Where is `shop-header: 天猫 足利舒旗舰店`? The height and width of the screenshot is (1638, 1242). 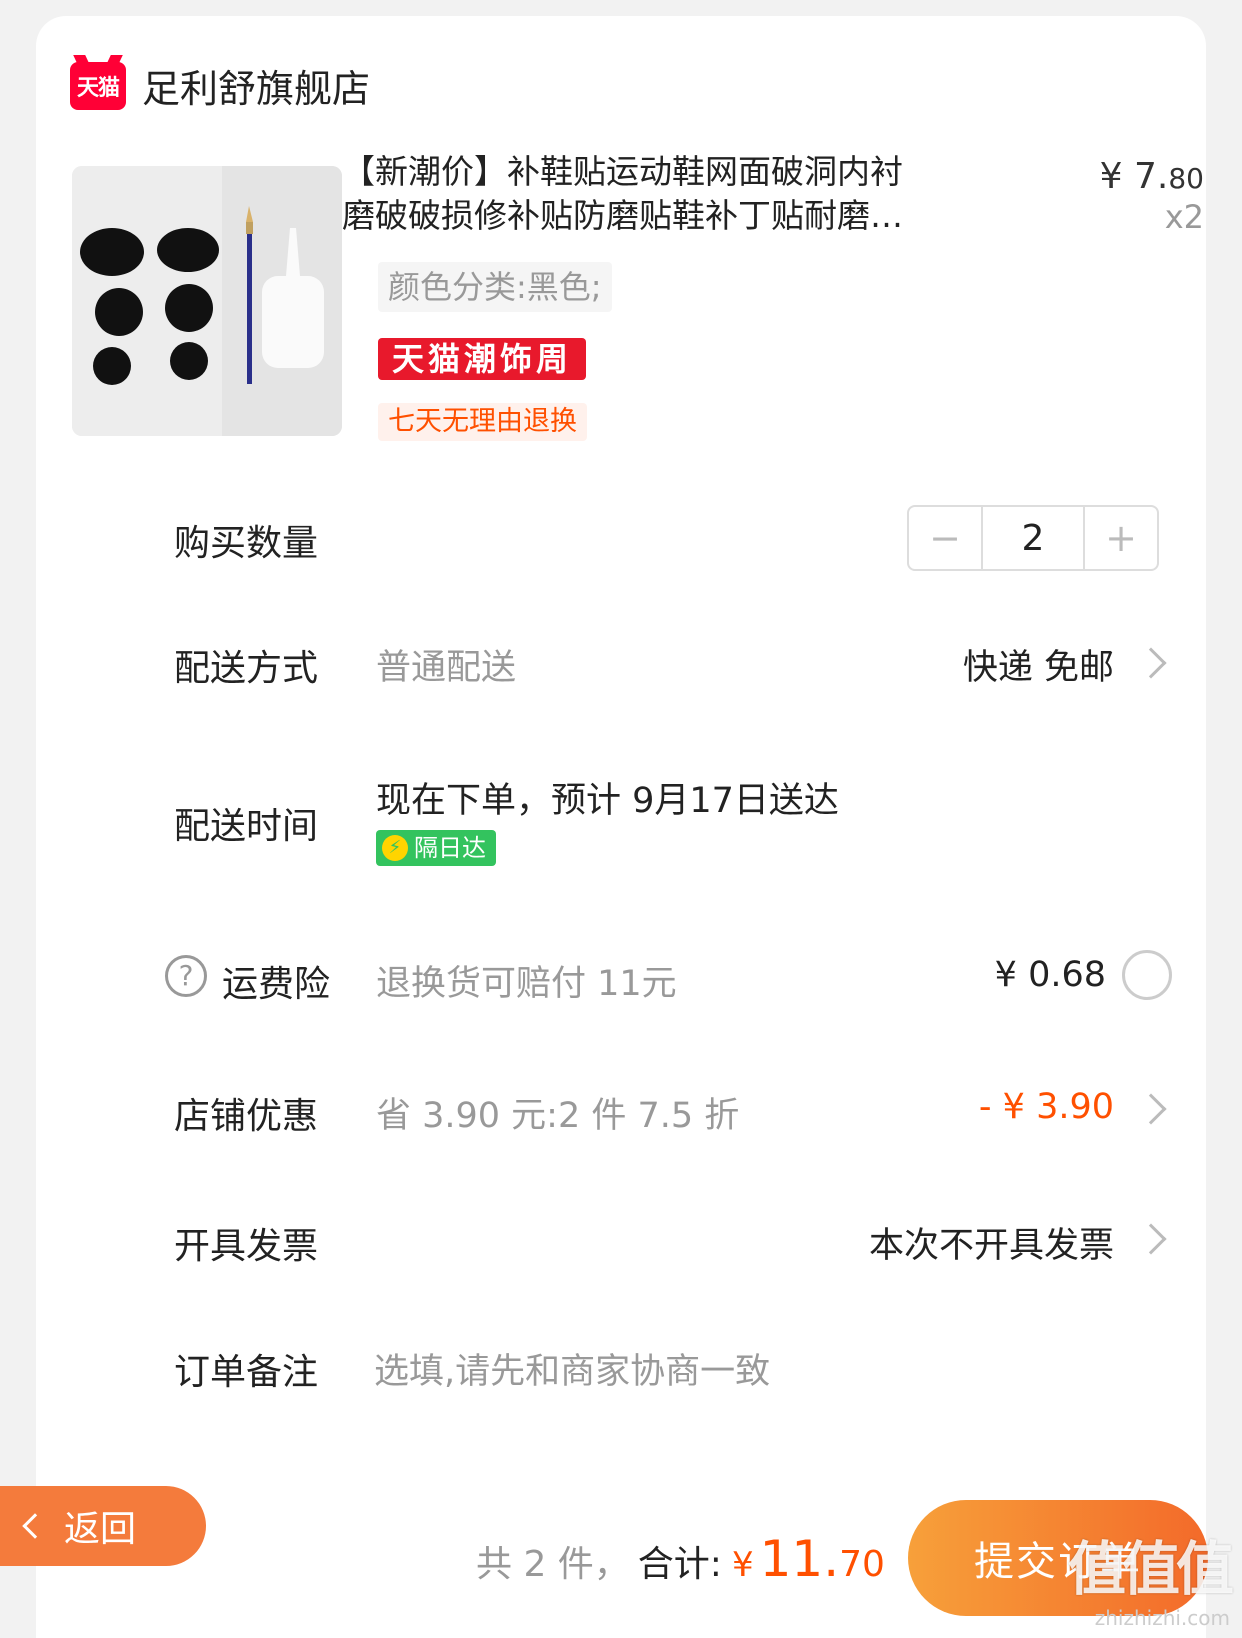
shop-header: 天猫 足利舒旗舰店 is located at coordinates (220, 85).